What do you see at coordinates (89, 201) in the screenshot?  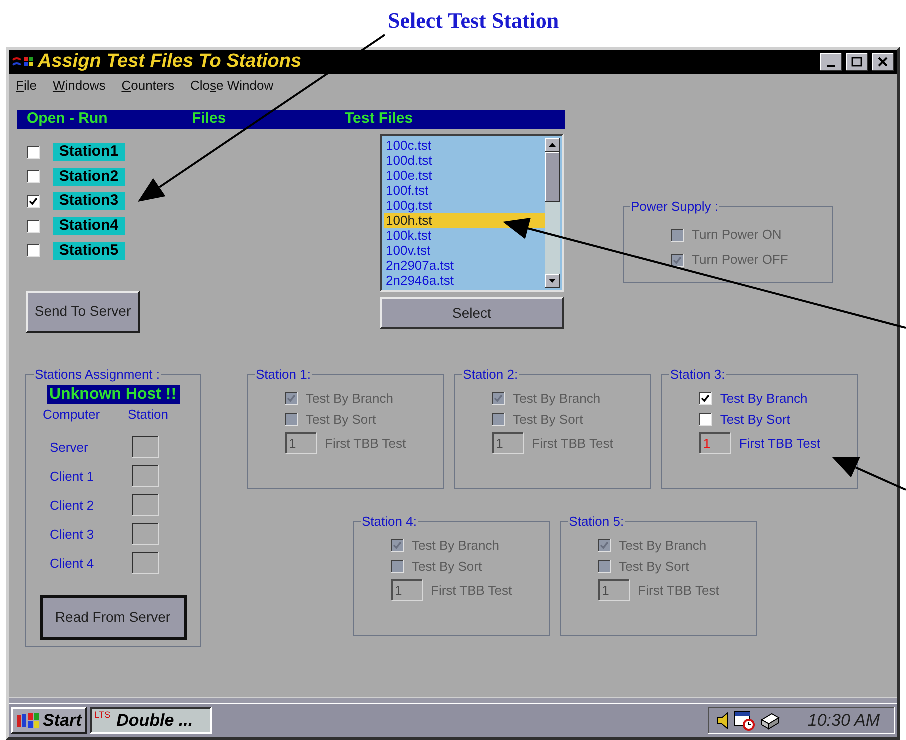 I see `station-label: Station3` at bounding box center [89, 201].